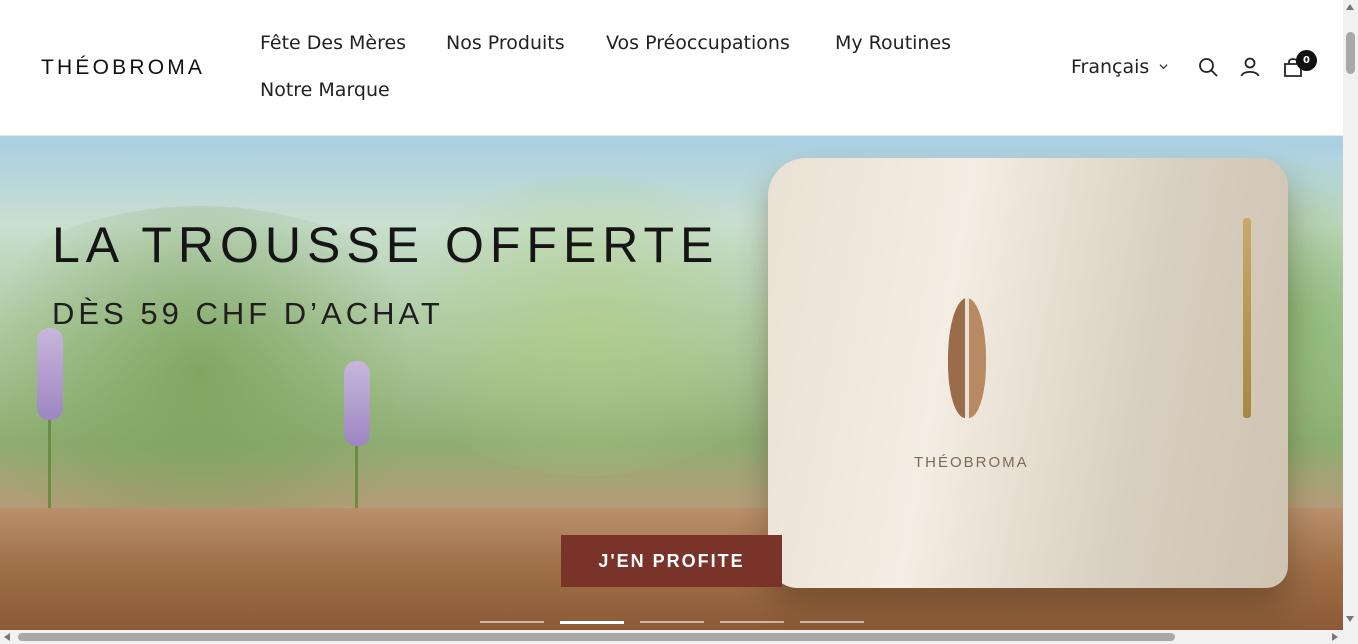 Image resolution: width=1358 pixels, height=644 pixels. Describe the element at coordinates (698, 43) in the screenshot. I see `nav-item-vos-preoccupations: Vos Préoccupations` at that location.